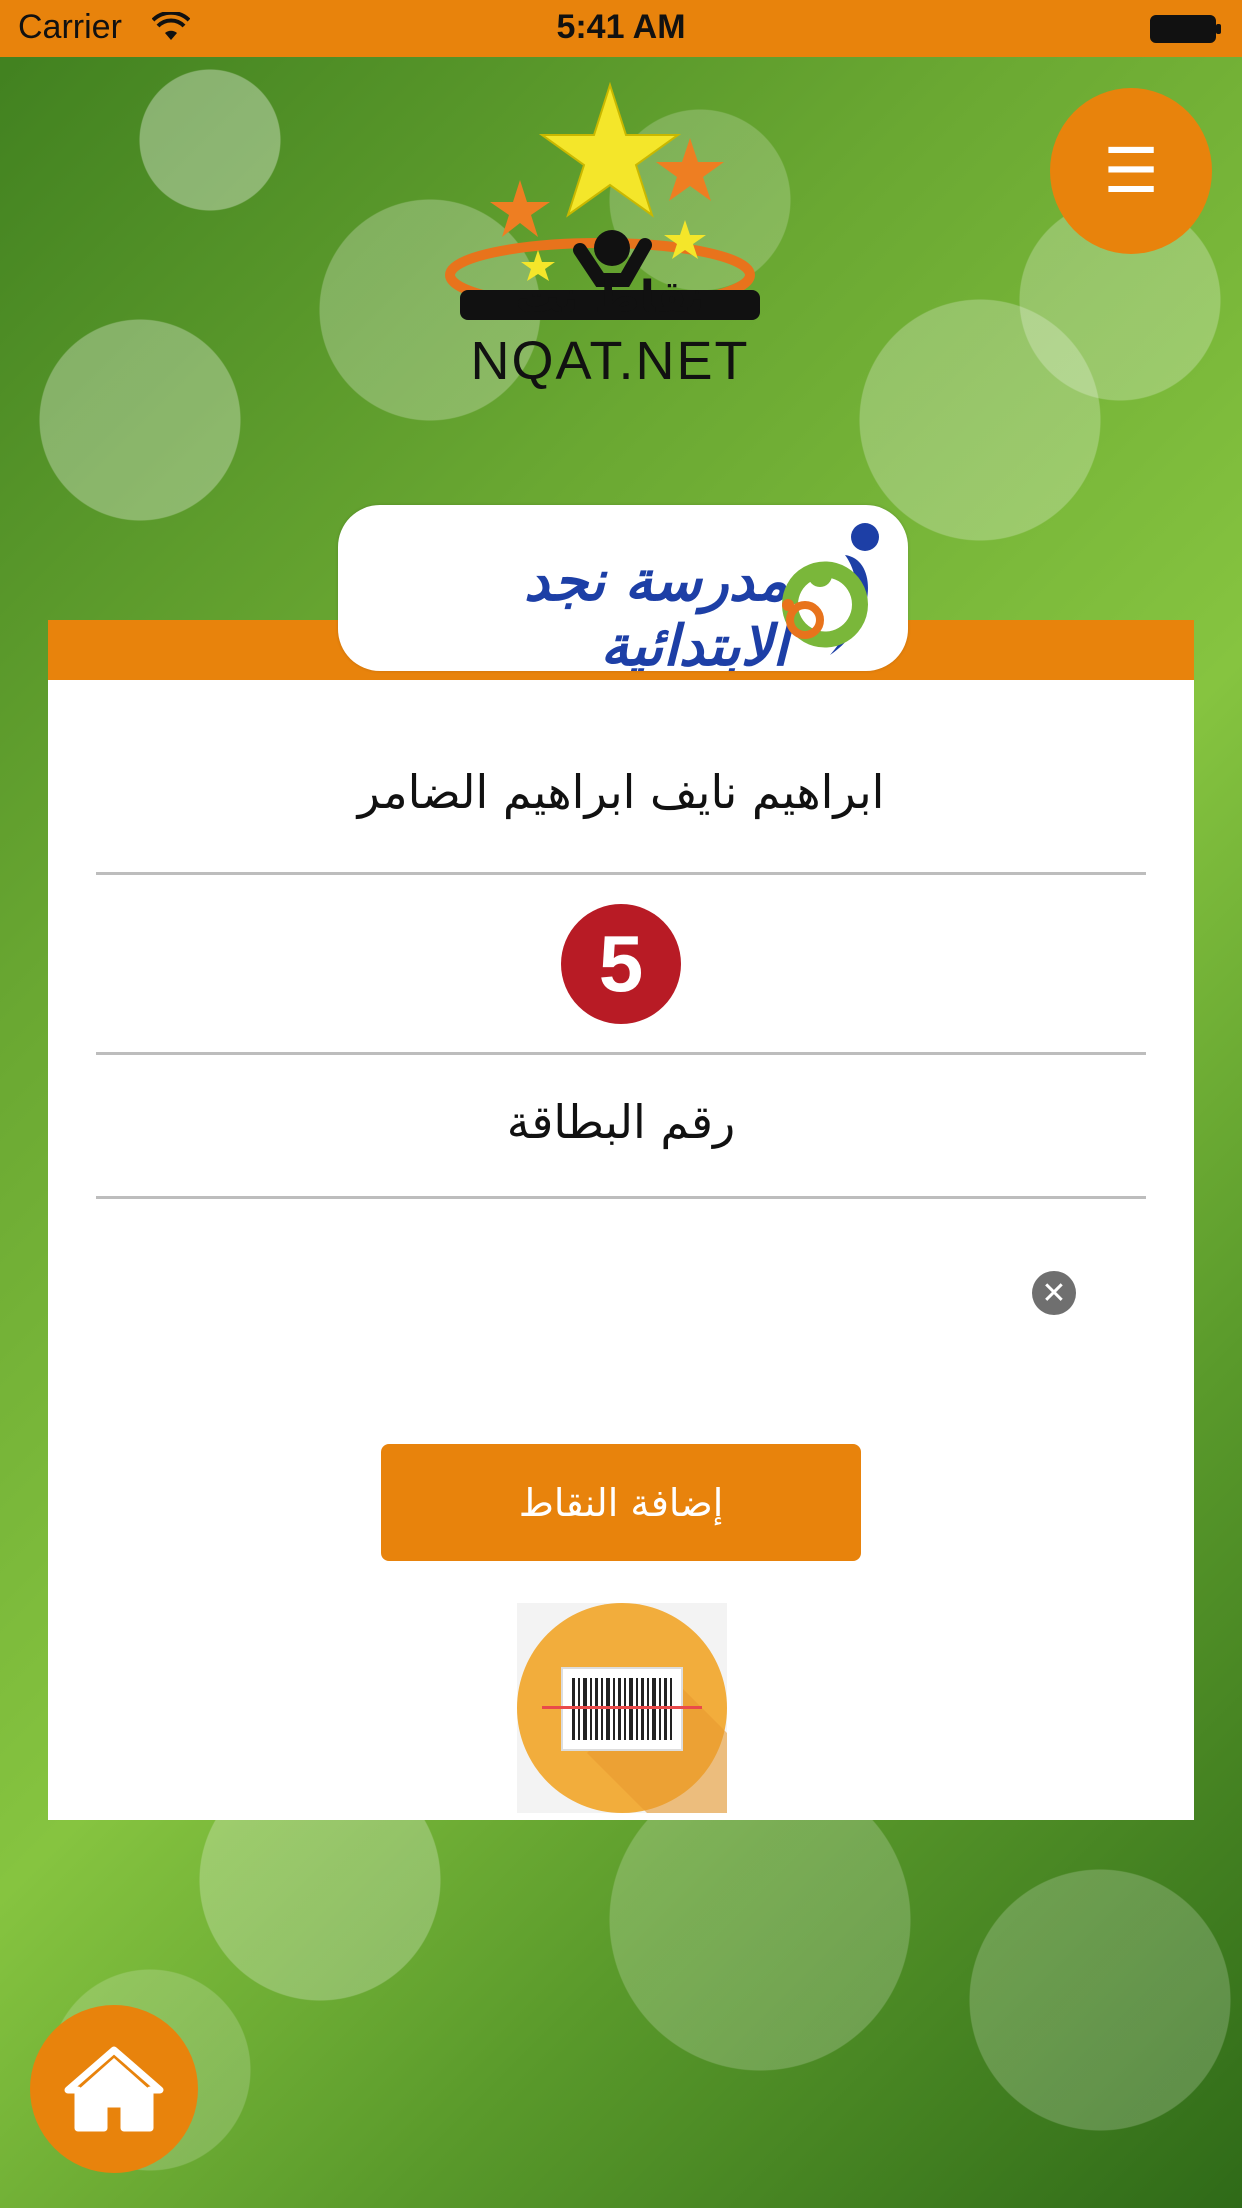 The width and height of the screenshot is (1242, 2208). What do you see at coordinates (621, 1122) in the screenshot?
I see `card-number-label: رقم البطاقة` at bounding box center [621, 1122].